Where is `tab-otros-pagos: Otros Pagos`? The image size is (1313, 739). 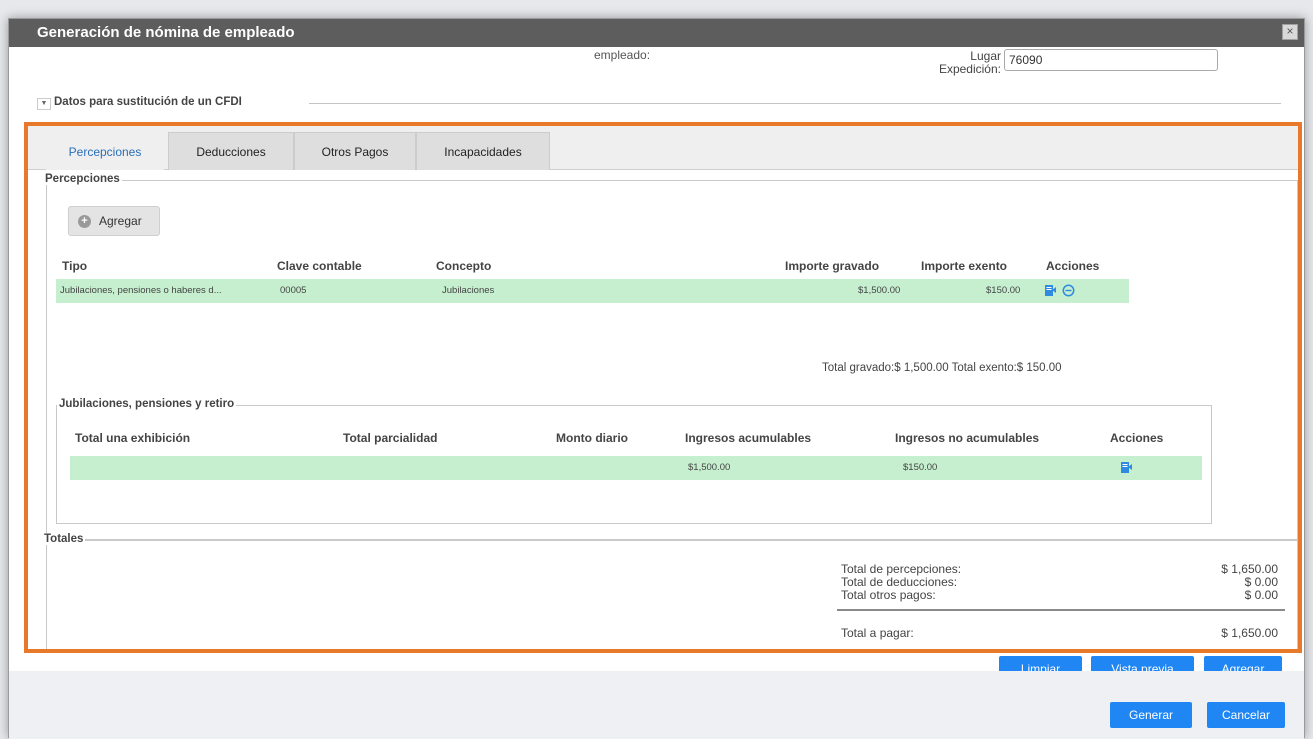 tab-otros-pagos: Otros Pagos is located at coordinates (355, 151).